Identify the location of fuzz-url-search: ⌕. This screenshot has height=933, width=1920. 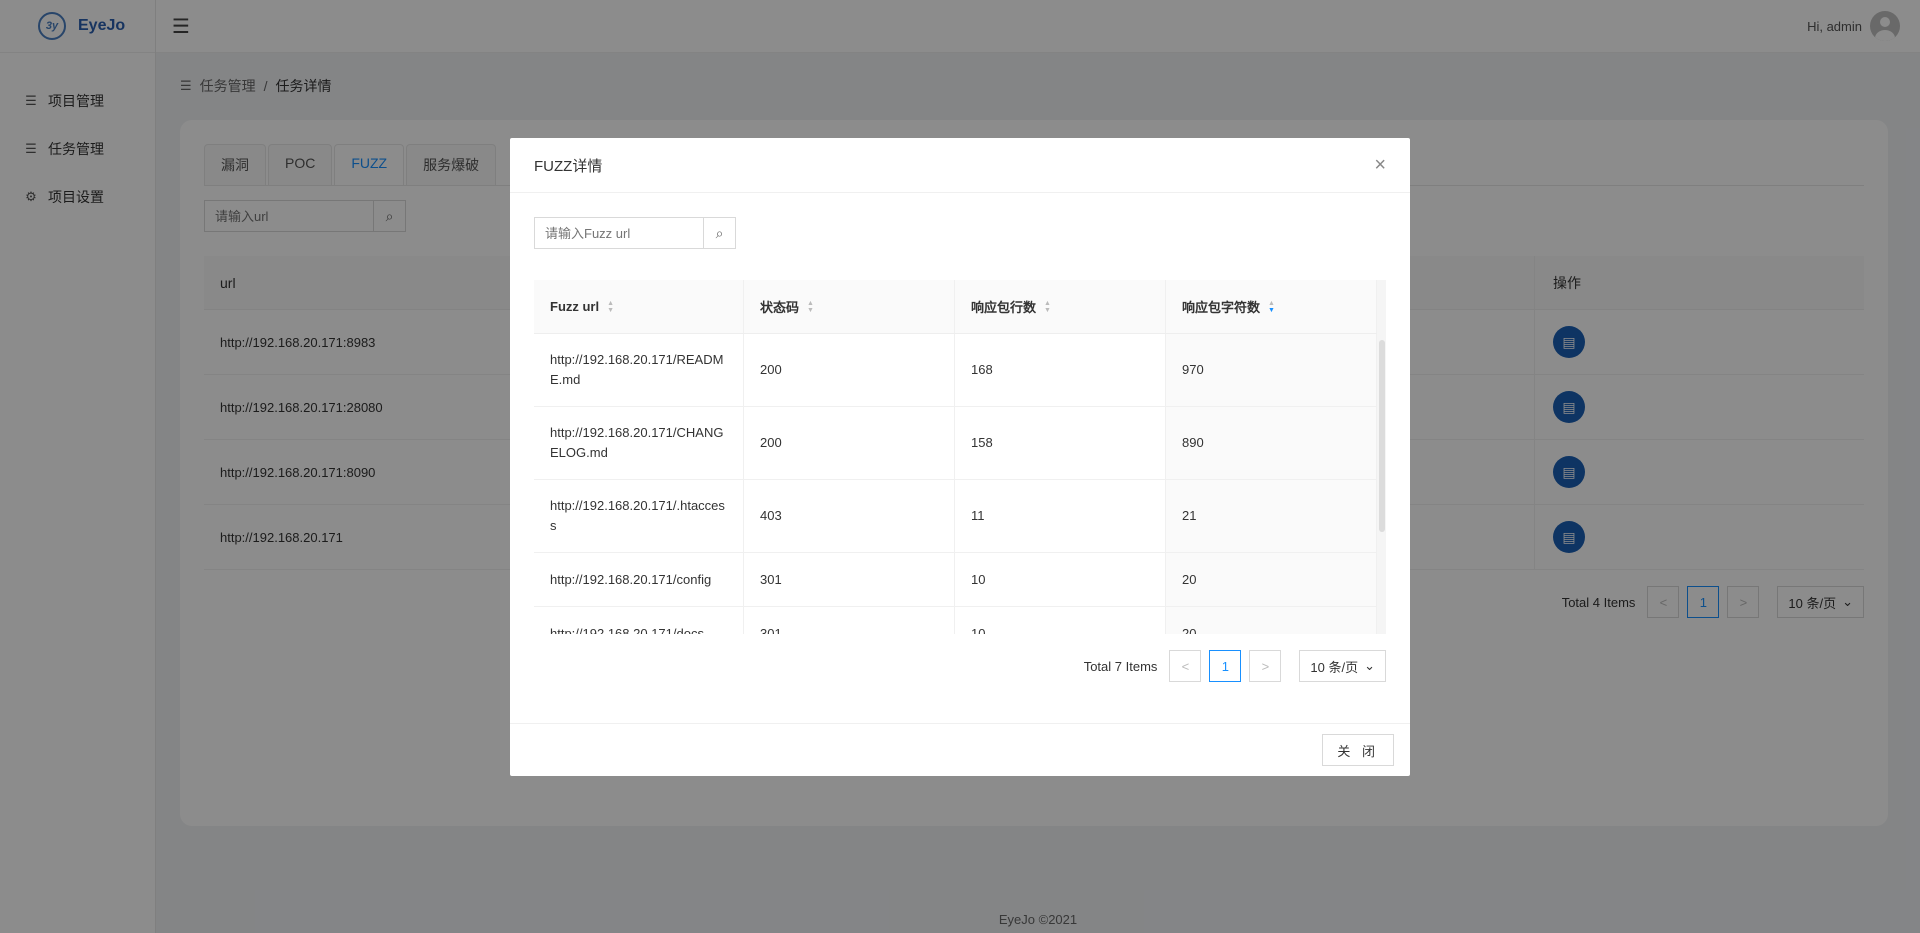
(635, 233).